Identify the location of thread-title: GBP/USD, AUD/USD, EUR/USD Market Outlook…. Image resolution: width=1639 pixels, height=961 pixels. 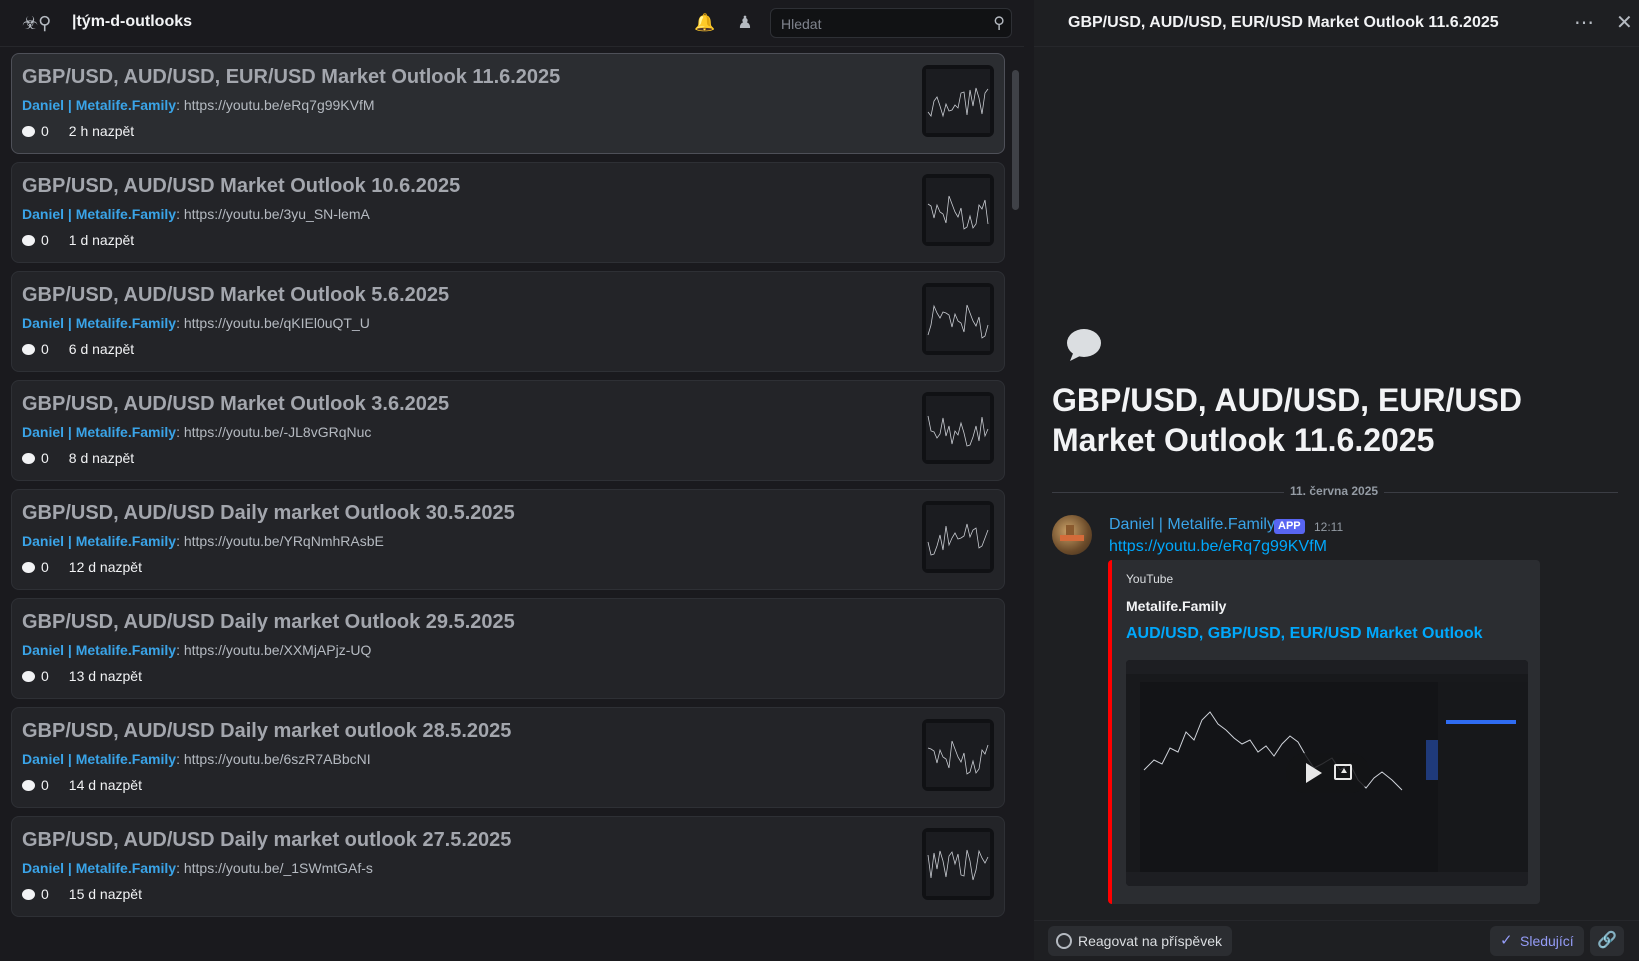
(1287, 420).